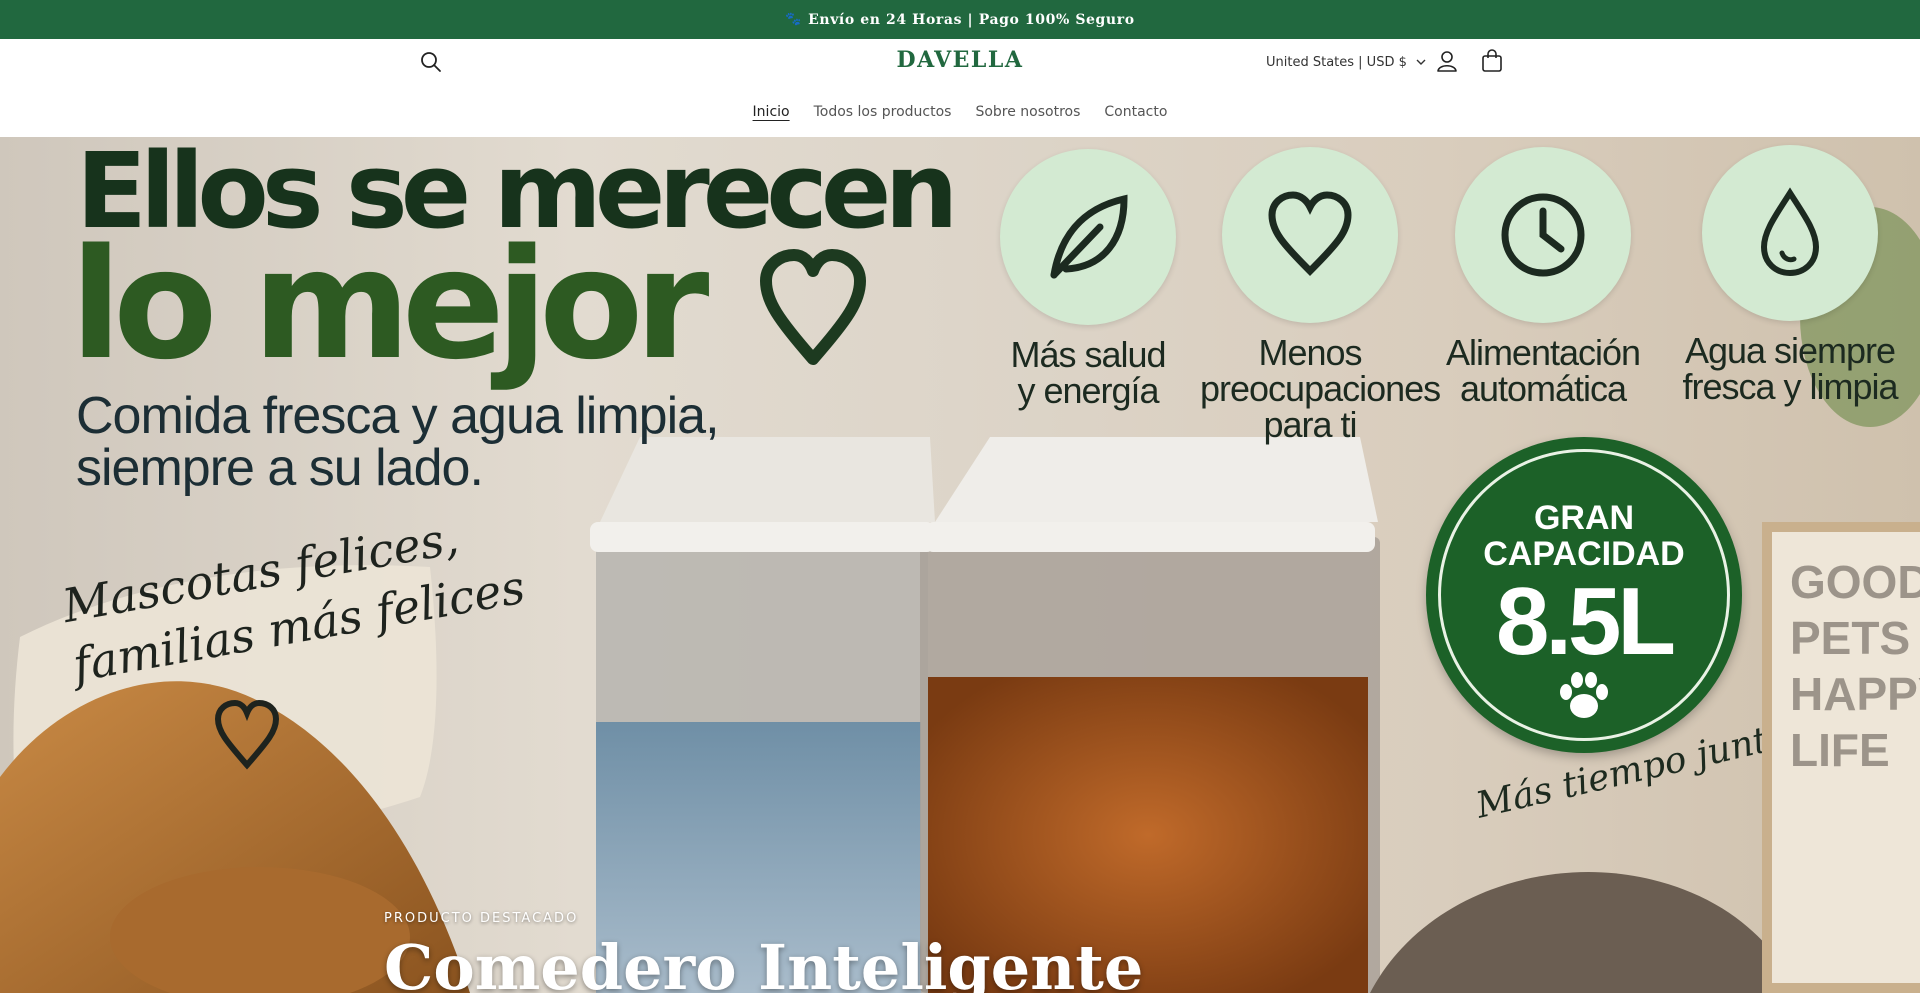 Image resolution: width=1920 pixels, height=993 pixels. I want to click on badge-line-1: GRAN, so click(1584, 518).